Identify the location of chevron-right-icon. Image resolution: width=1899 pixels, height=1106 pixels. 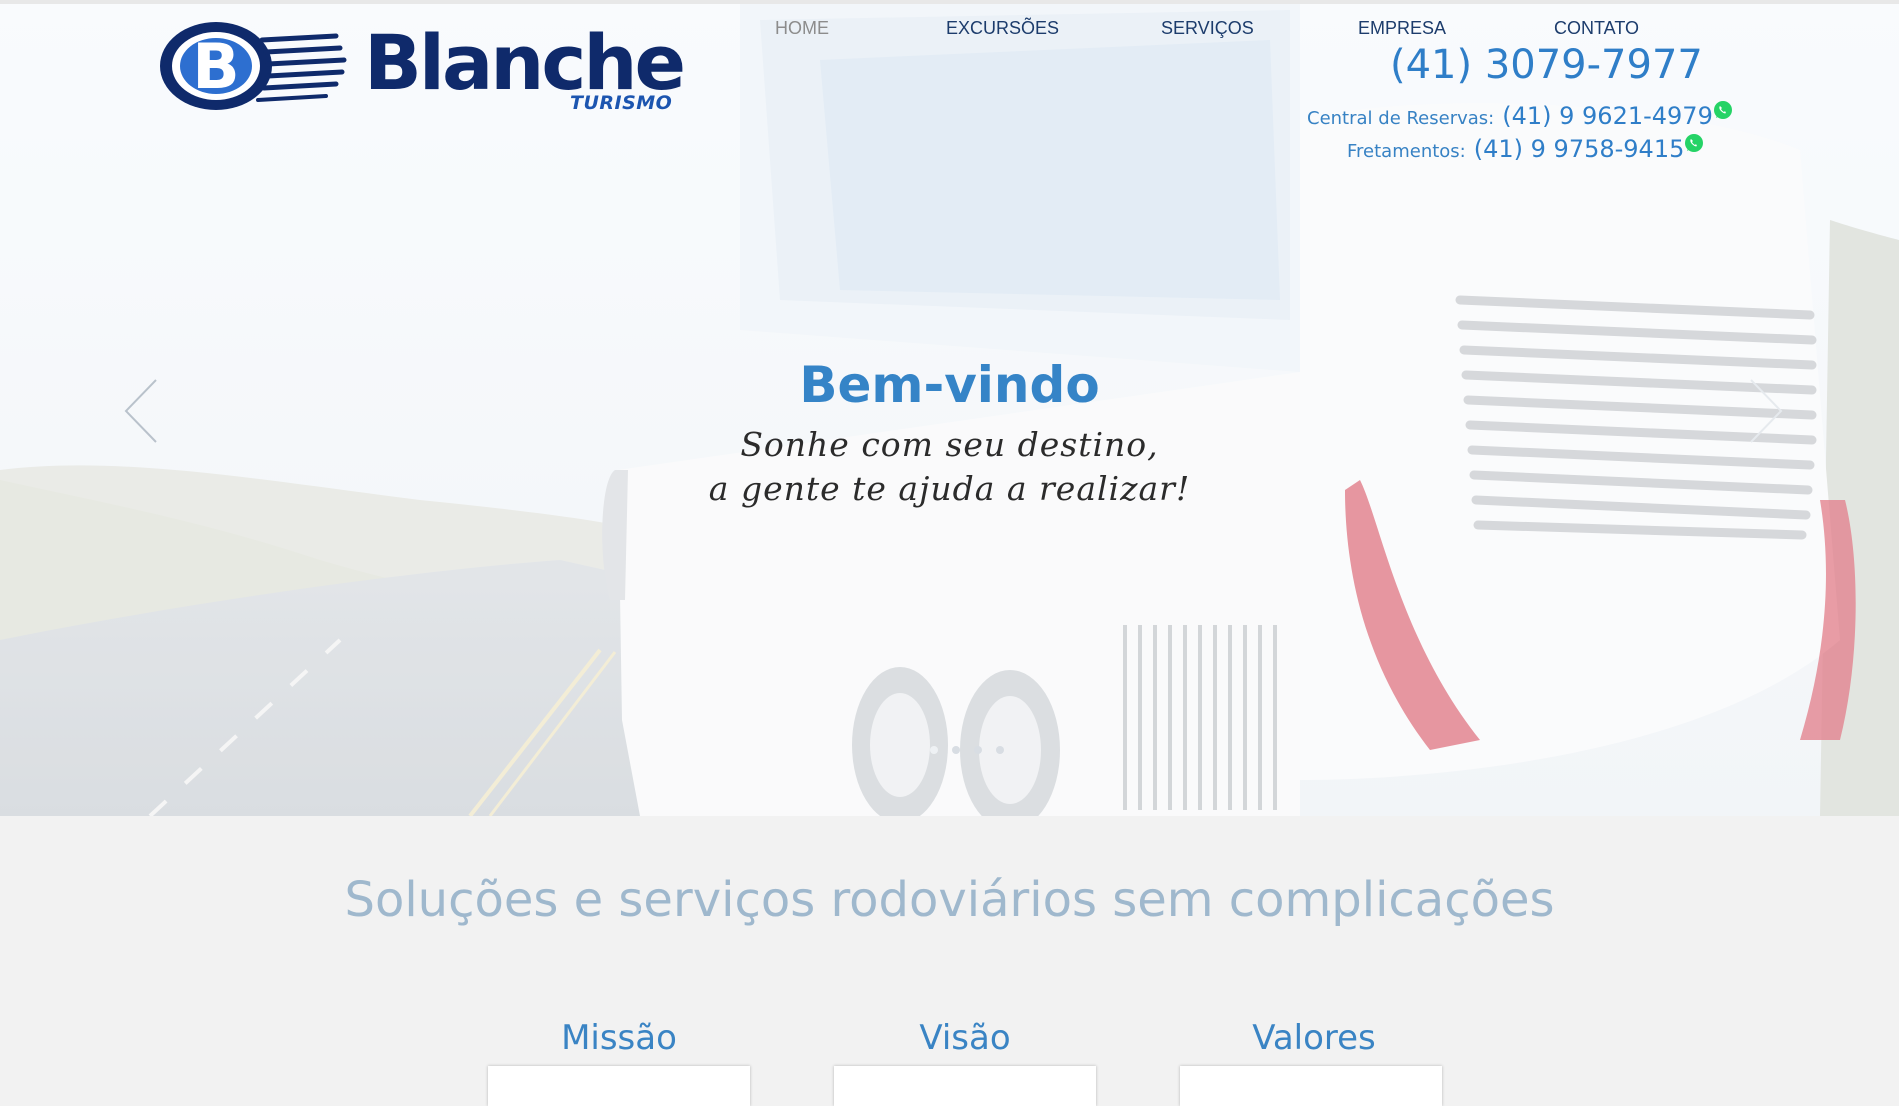
(1766, 411).